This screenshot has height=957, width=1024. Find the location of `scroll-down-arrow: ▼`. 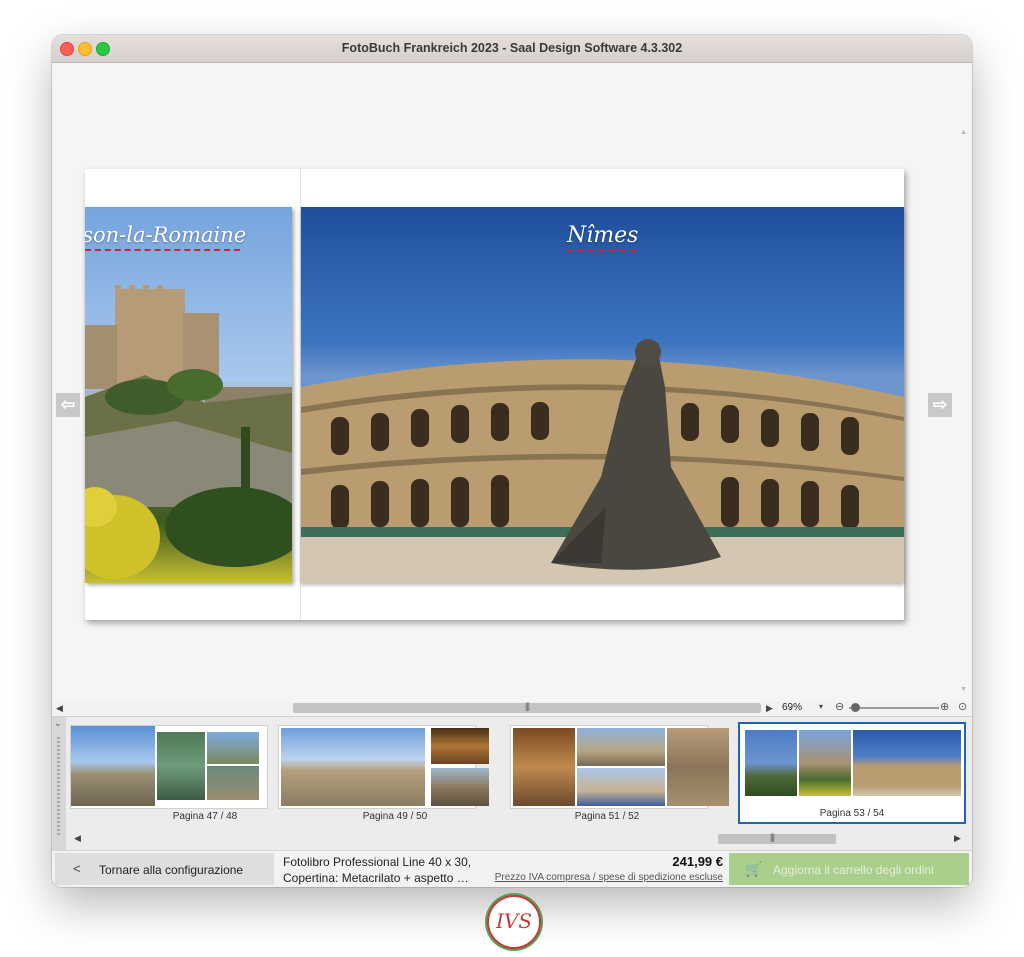

scroll-down-arrow: ▼ is located at coordinates (963, 689).